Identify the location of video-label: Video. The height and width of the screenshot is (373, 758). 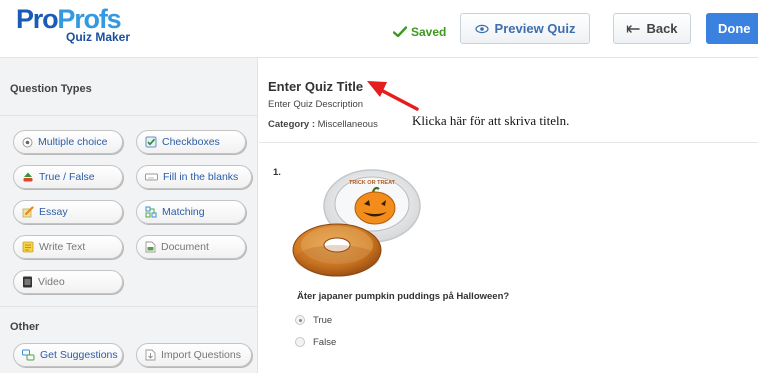
(51, 282).